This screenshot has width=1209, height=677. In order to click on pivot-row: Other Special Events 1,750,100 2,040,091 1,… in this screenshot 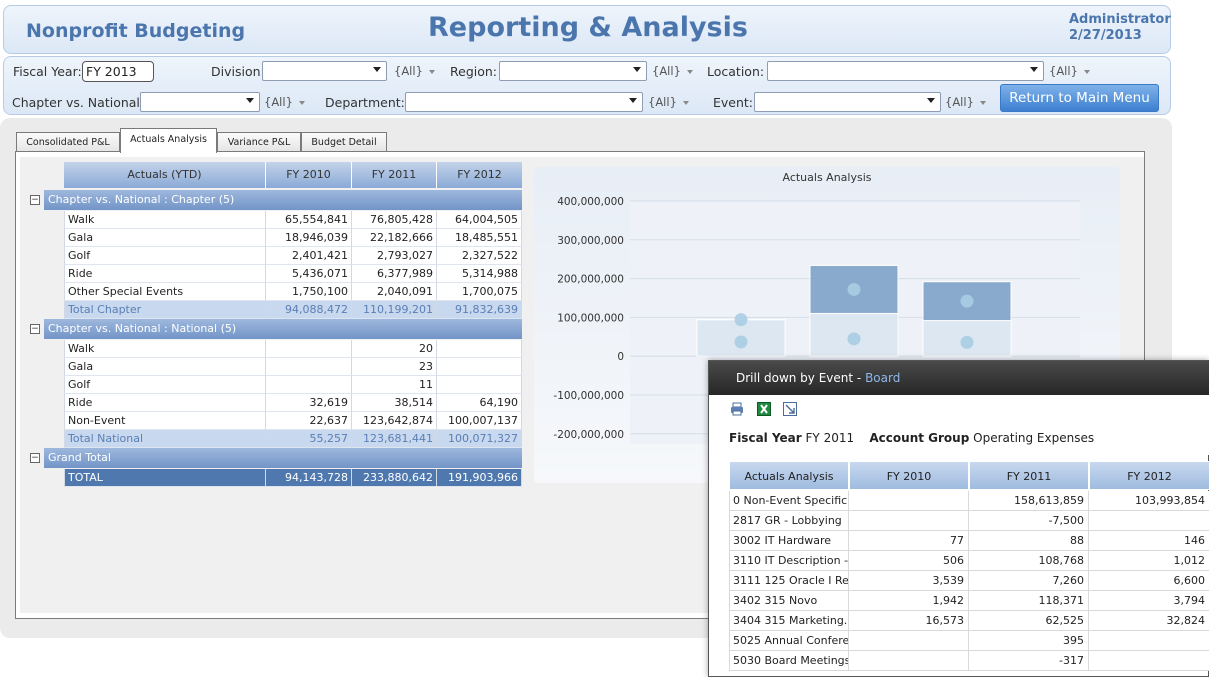, I will do `click(275, 292)`.